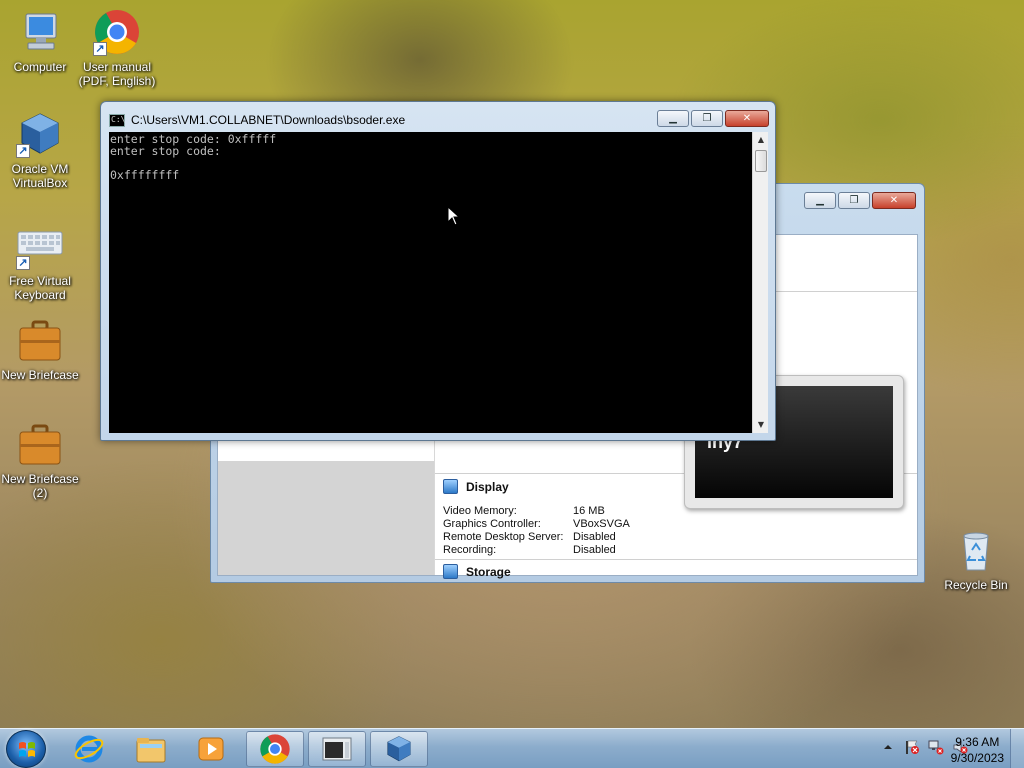  I want to click on detail-row: Graphics Controller: VBoxSVGA, so click(536, 524).